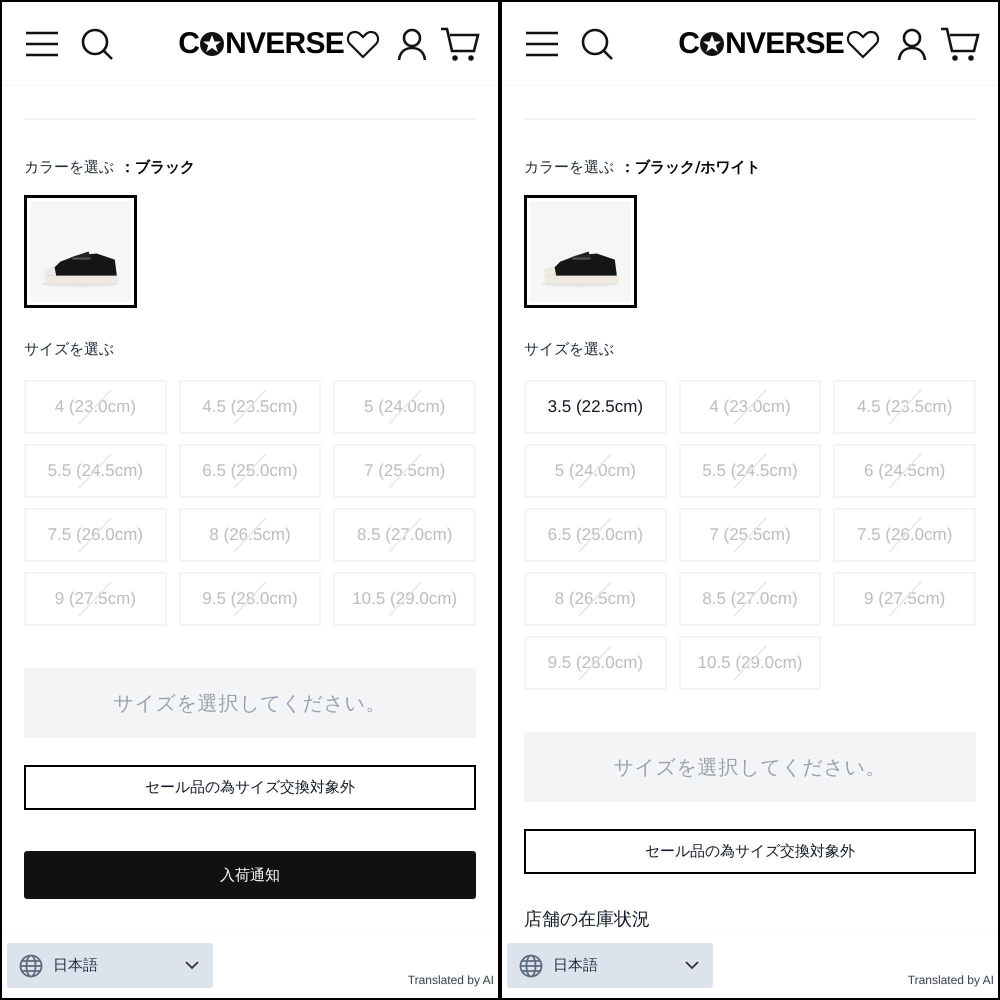  What do you see at coordinates (157, 167) in the screenshot?
I see `color-value: ：ブラック` at bounding box center [157, 167].